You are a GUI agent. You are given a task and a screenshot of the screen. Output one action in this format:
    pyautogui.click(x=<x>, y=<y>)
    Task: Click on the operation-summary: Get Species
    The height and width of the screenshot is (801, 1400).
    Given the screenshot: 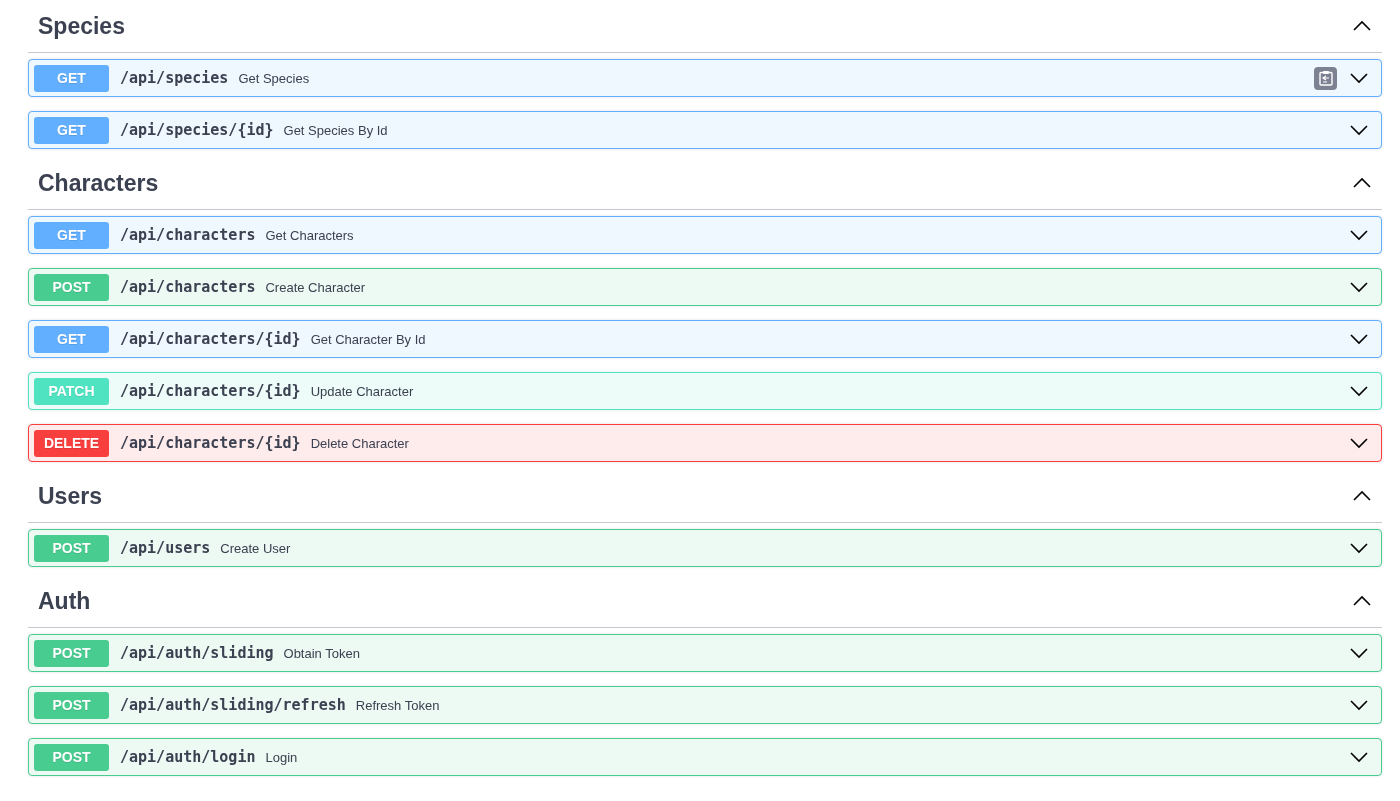 What is the action you would take?
    pyautogui.click(x=274, y=78)
    